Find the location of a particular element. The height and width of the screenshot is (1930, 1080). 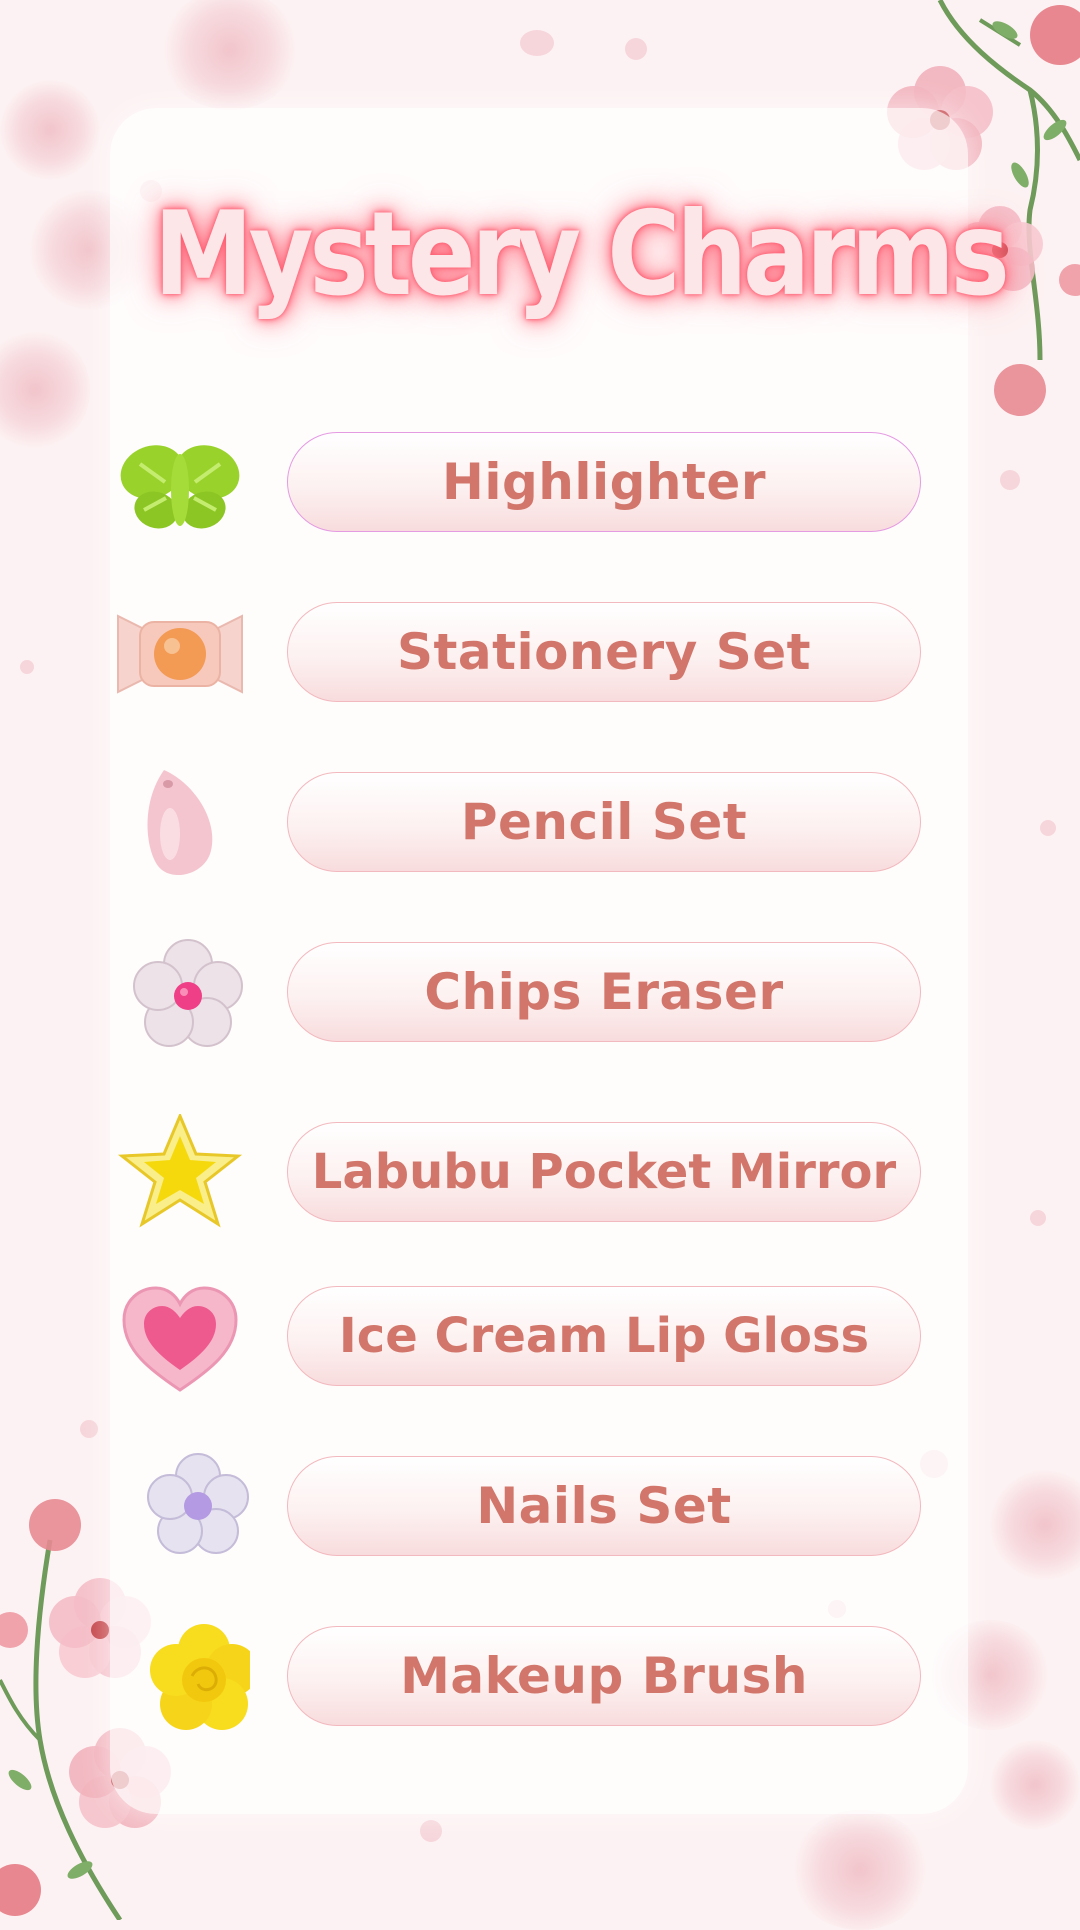

list-item: Labubu Pocket Mirror is located at coordinates (540, 1174).